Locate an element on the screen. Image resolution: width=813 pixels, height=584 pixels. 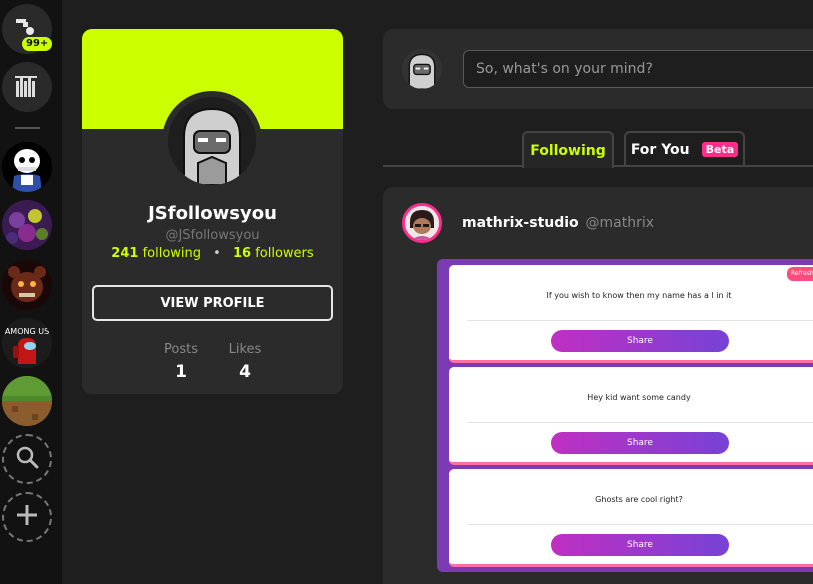
embed-card-text: Hey kid want some candy is located at coordinates (639, 397).